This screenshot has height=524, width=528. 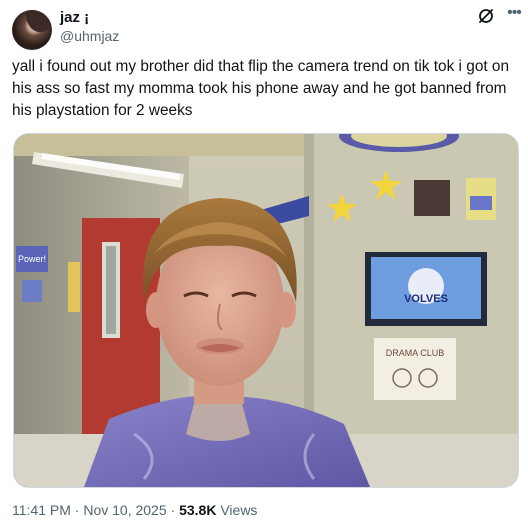 I want to click on views-label: Views, so click(x=237, y=510).